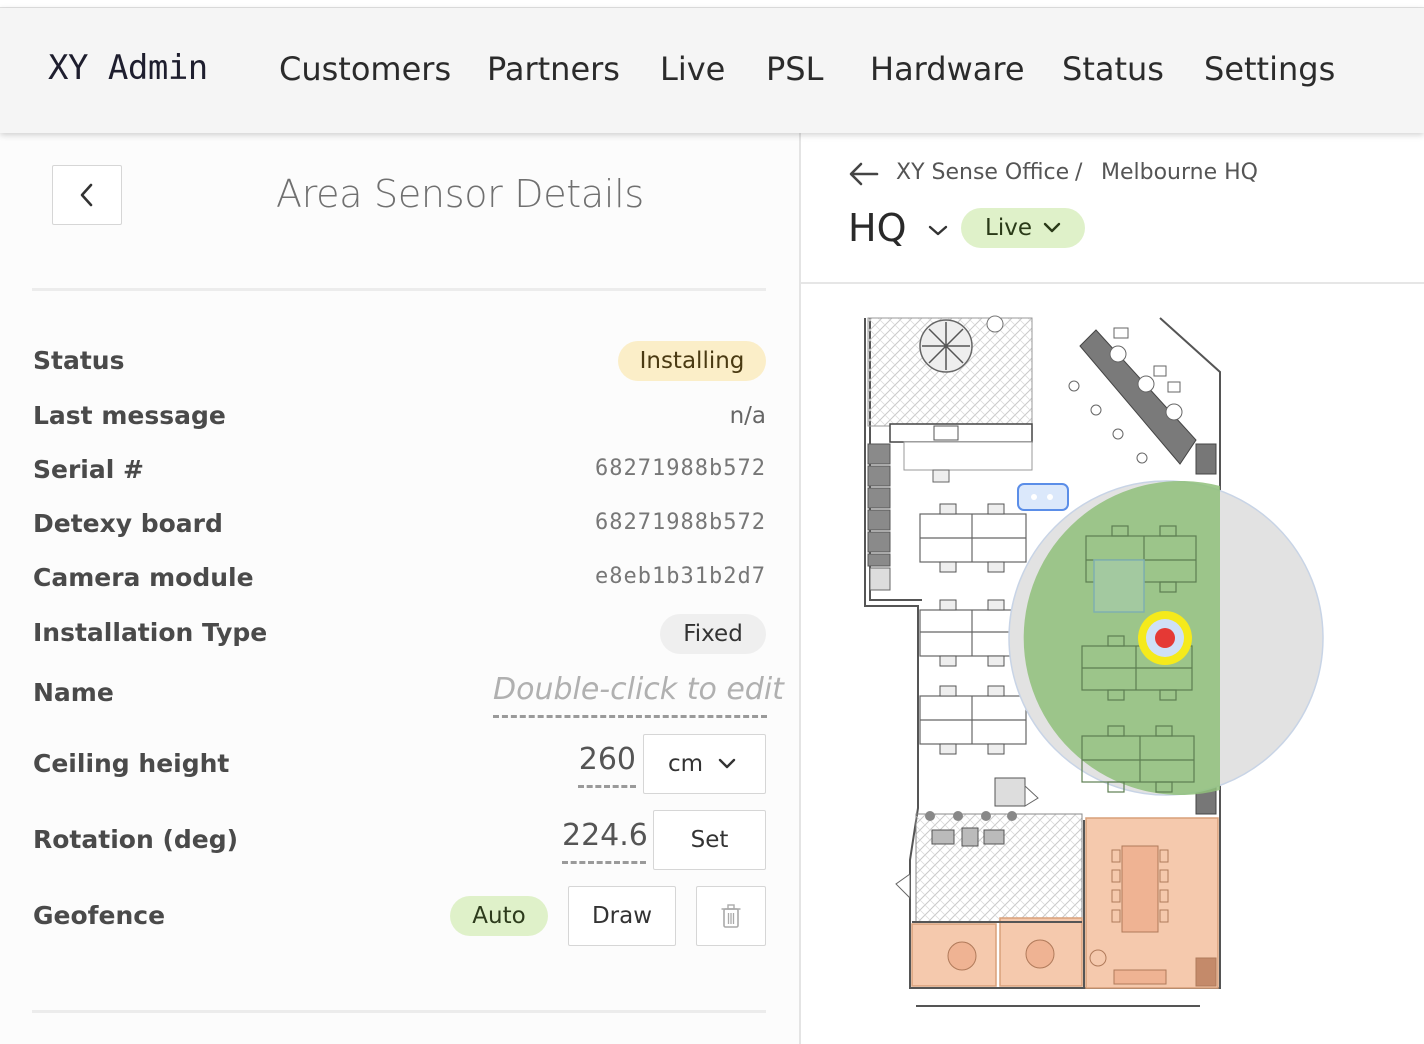 This screenshot has height=1044, width=1424. I want to click on ceiling-height-input: 260, so click(607, 765).